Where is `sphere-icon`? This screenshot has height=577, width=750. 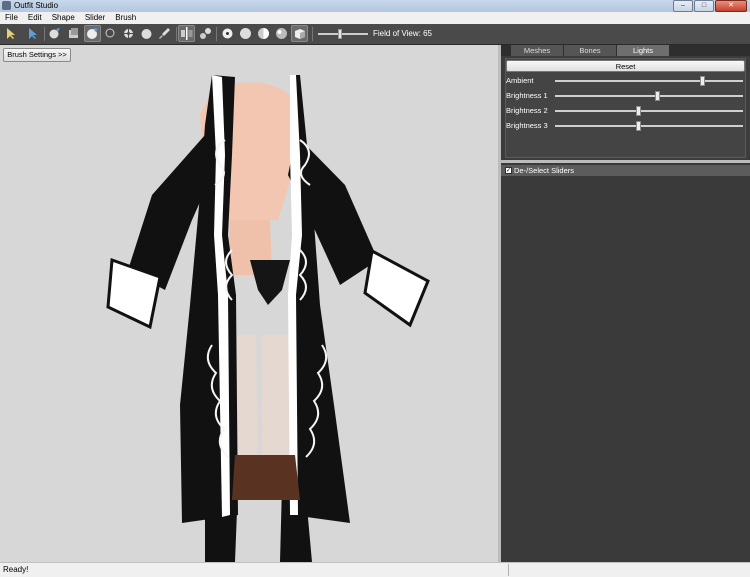 sphere-icon is located at coordinates (245, 33).